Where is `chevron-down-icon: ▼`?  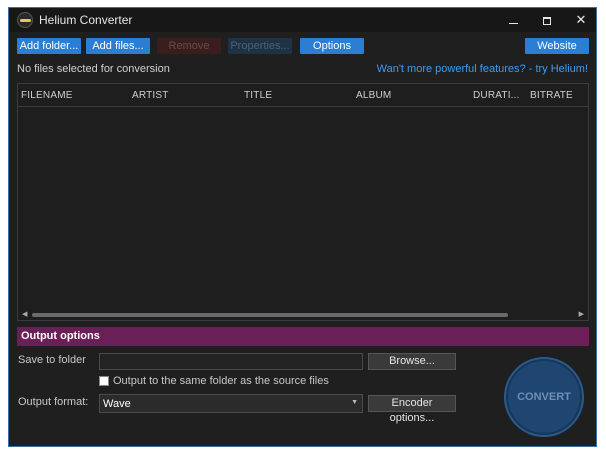 chevron-down-icon: ▼ is located at coordinates (354, 402).